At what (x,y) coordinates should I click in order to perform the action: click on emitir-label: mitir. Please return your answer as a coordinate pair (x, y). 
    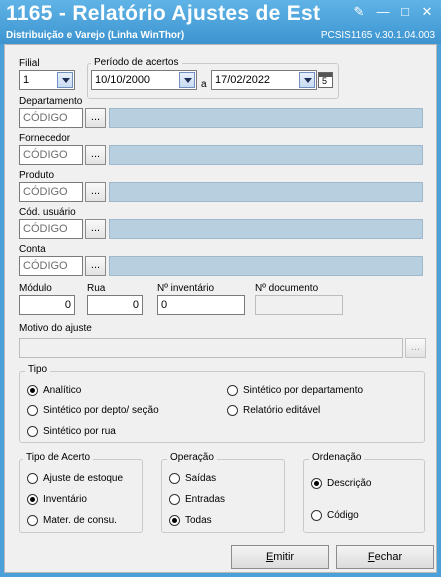
    Looking at the image, I should click on (284, 557).